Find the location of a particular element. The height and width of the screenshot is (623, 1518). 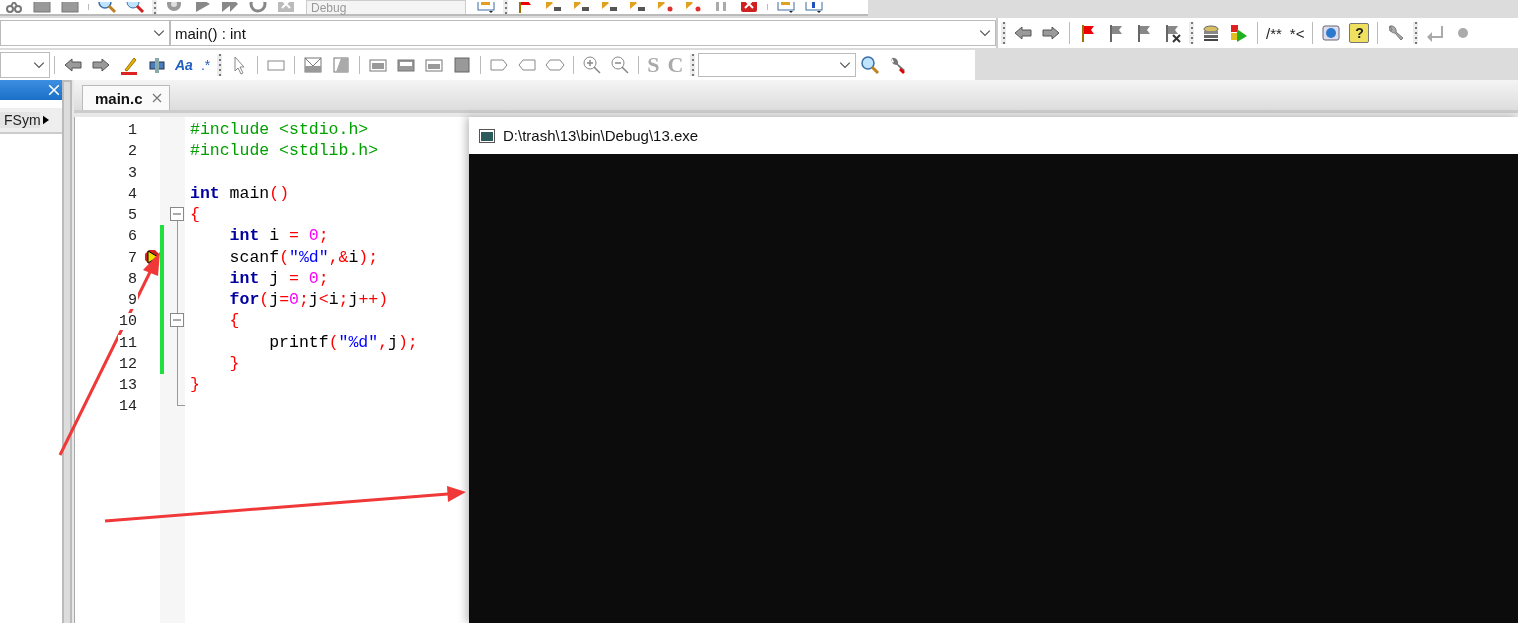

zoom-out-icon is located at coordinates (620, 65).